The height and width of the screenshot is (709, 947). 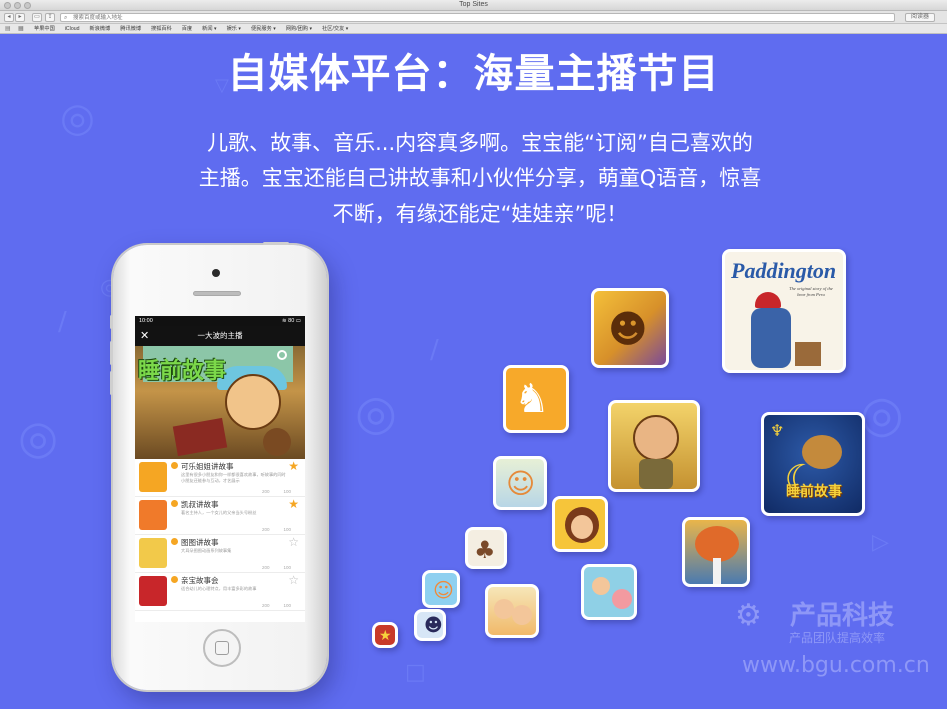 What do you see at coordinates (207, 466) in the screenshot?
I see `host-title: 可乐姐姐讲故事` at bounding box center [207, 466].